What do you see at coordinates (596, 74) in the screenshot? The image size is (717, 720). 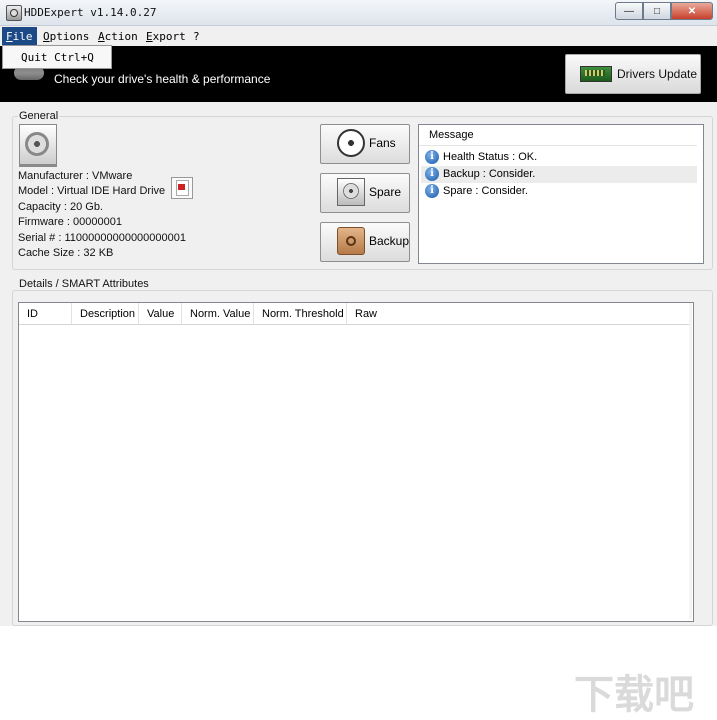 I see `circuit-board-icon` at bounding box center [596, 74].